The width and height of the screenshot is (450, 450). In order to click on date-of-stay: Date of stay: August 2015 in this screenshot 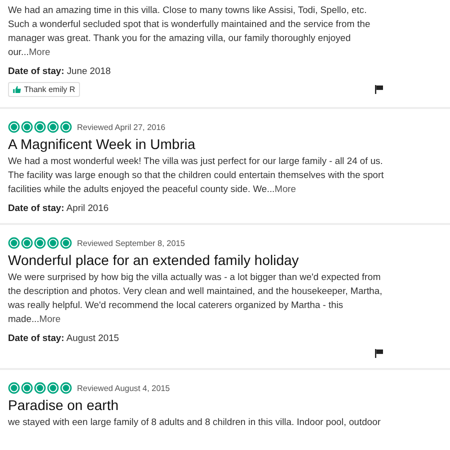, I will do `click(64, 337)`.